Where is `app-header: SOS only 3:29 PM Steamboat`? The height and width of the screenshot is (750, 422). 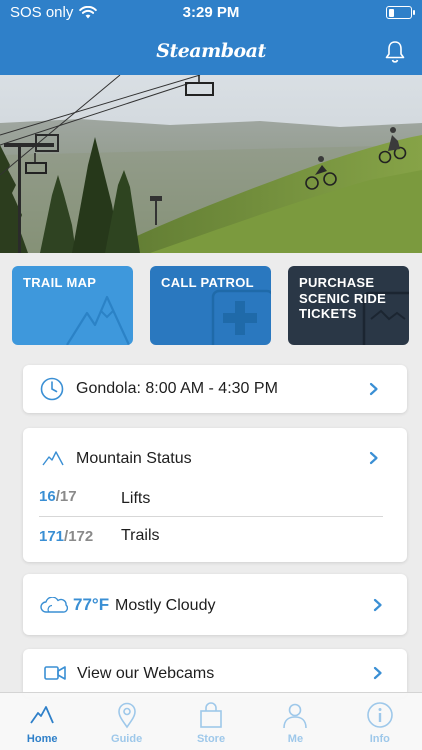 app-header: SOS only 3:29 PM Steamboat is located at coordinates (211, 37).